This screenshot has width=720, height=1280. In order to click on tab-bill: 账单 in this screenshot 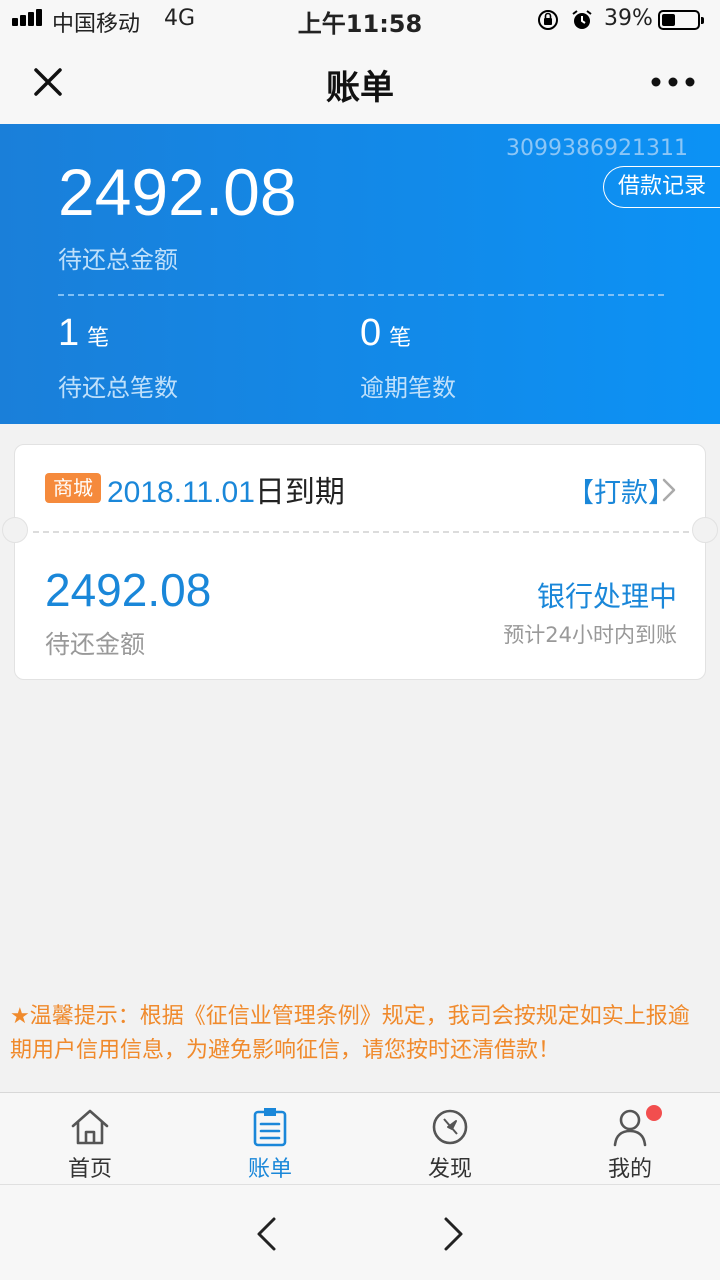, I will do `click(270, 1139)`.